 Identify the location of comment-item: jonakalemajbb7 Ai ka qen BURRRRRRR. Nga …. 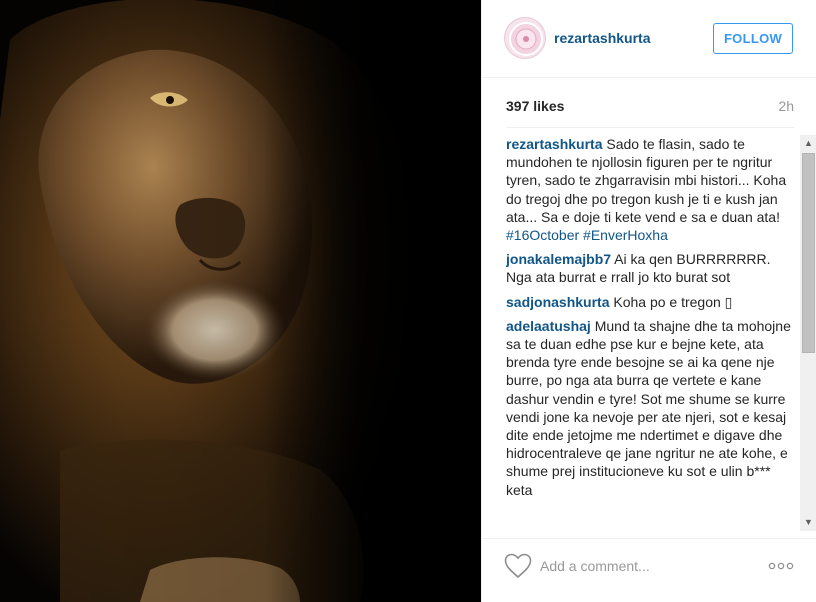
(651, 268).